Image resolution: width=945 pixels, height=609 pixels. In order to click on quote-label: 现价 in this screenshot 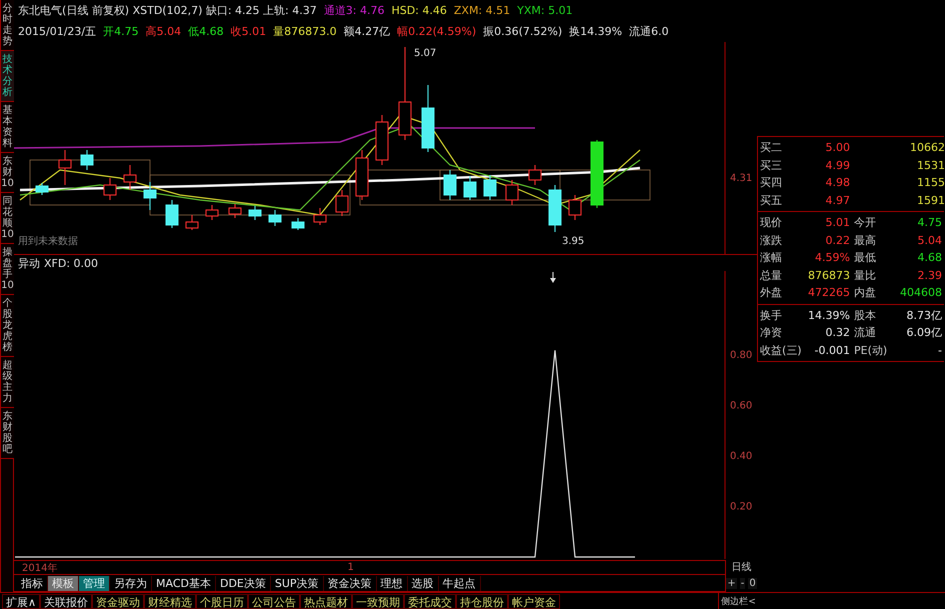, I will do `click(771, 222)`.